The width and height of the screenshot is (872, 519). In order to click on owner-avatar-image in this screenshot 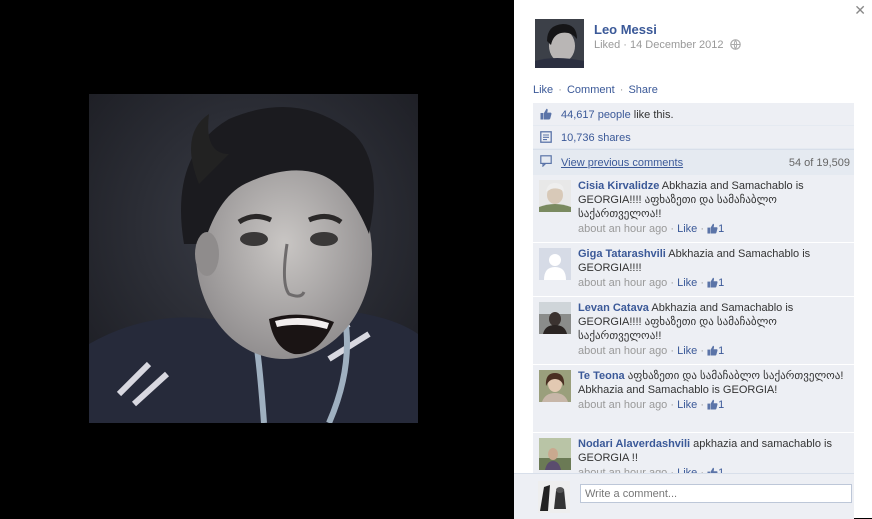, I will do `click(559, 43)`.